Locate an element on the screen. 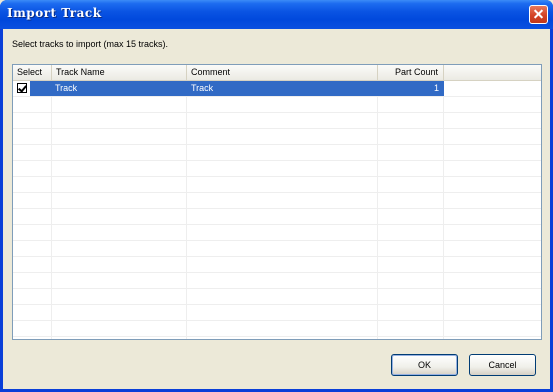  title-bar: Import Track is located at coordinates (276, 14).